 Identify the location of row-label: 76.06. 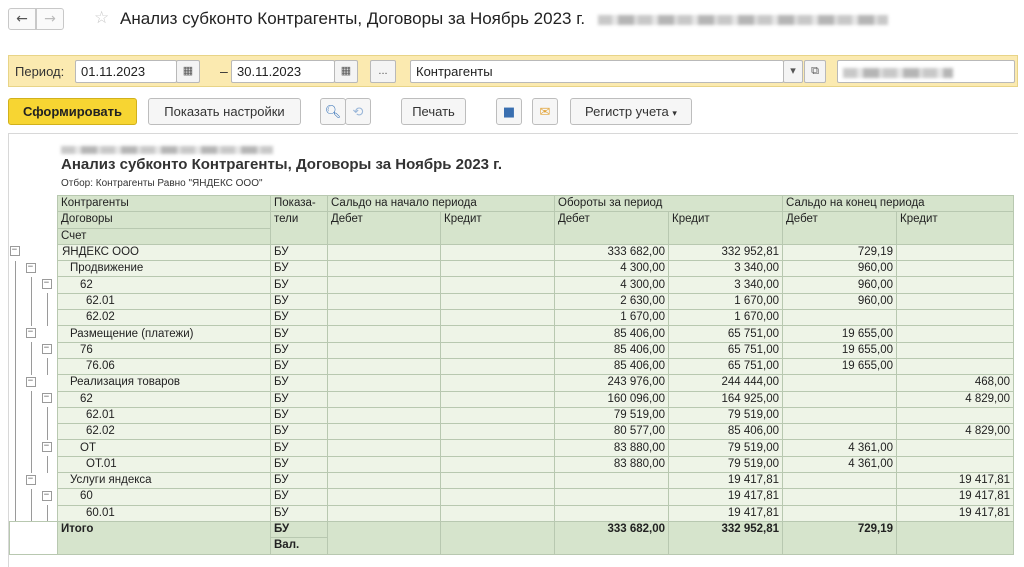
(164, 366).